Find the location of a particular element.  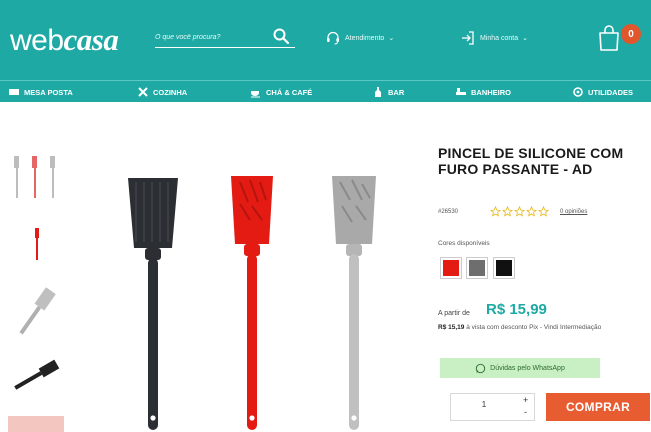

nav-item-mesa-posta: MESA POSTA is located at coordinates (40, 92).